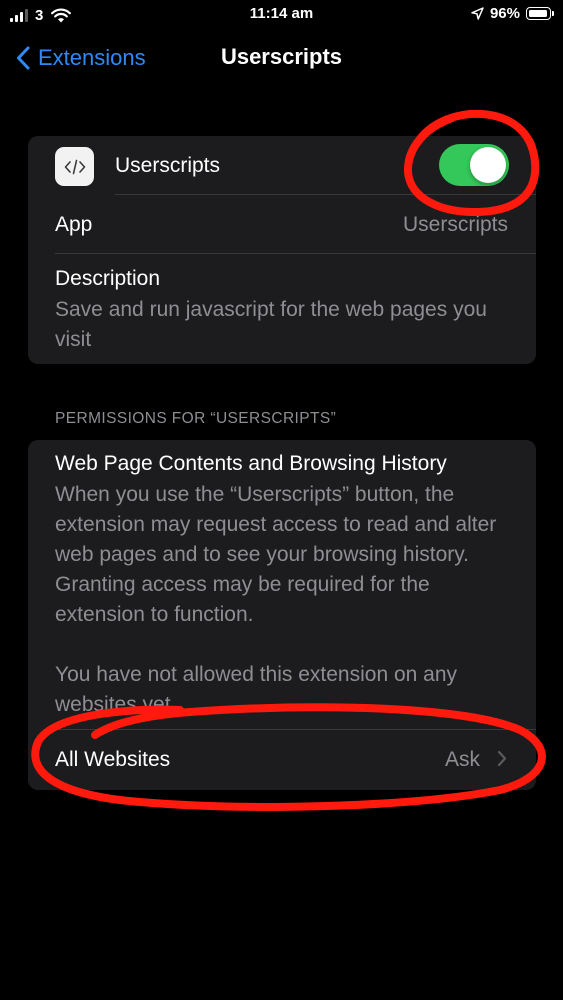 This screenshot has width=563, height=1000. I want to click on status-right: 96%, so click(512, 13).